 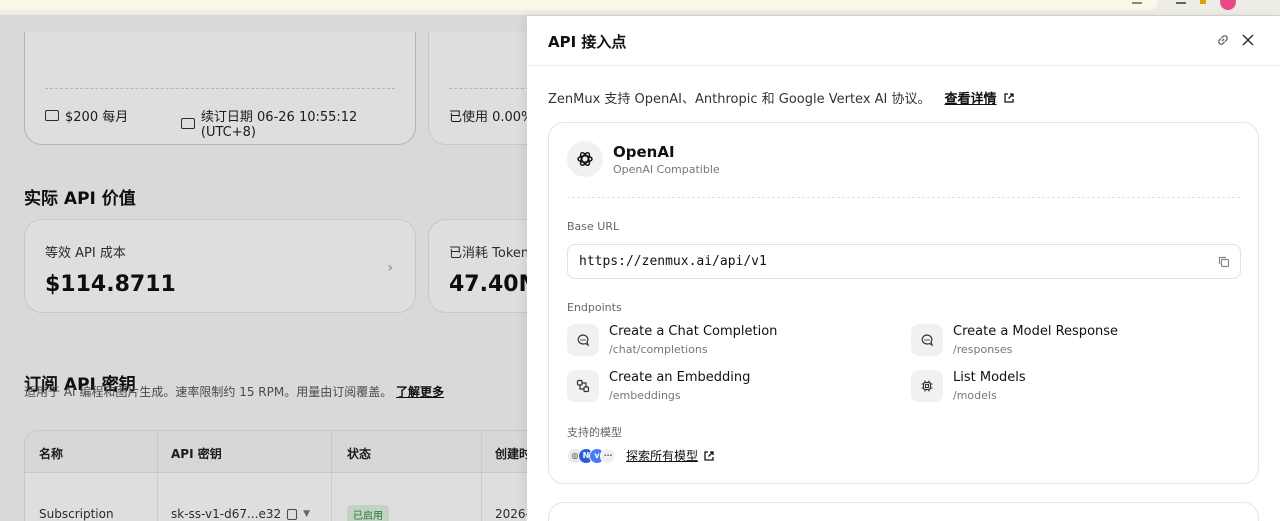 I want to click on copy-link-button, so click(x=1223, y=40).